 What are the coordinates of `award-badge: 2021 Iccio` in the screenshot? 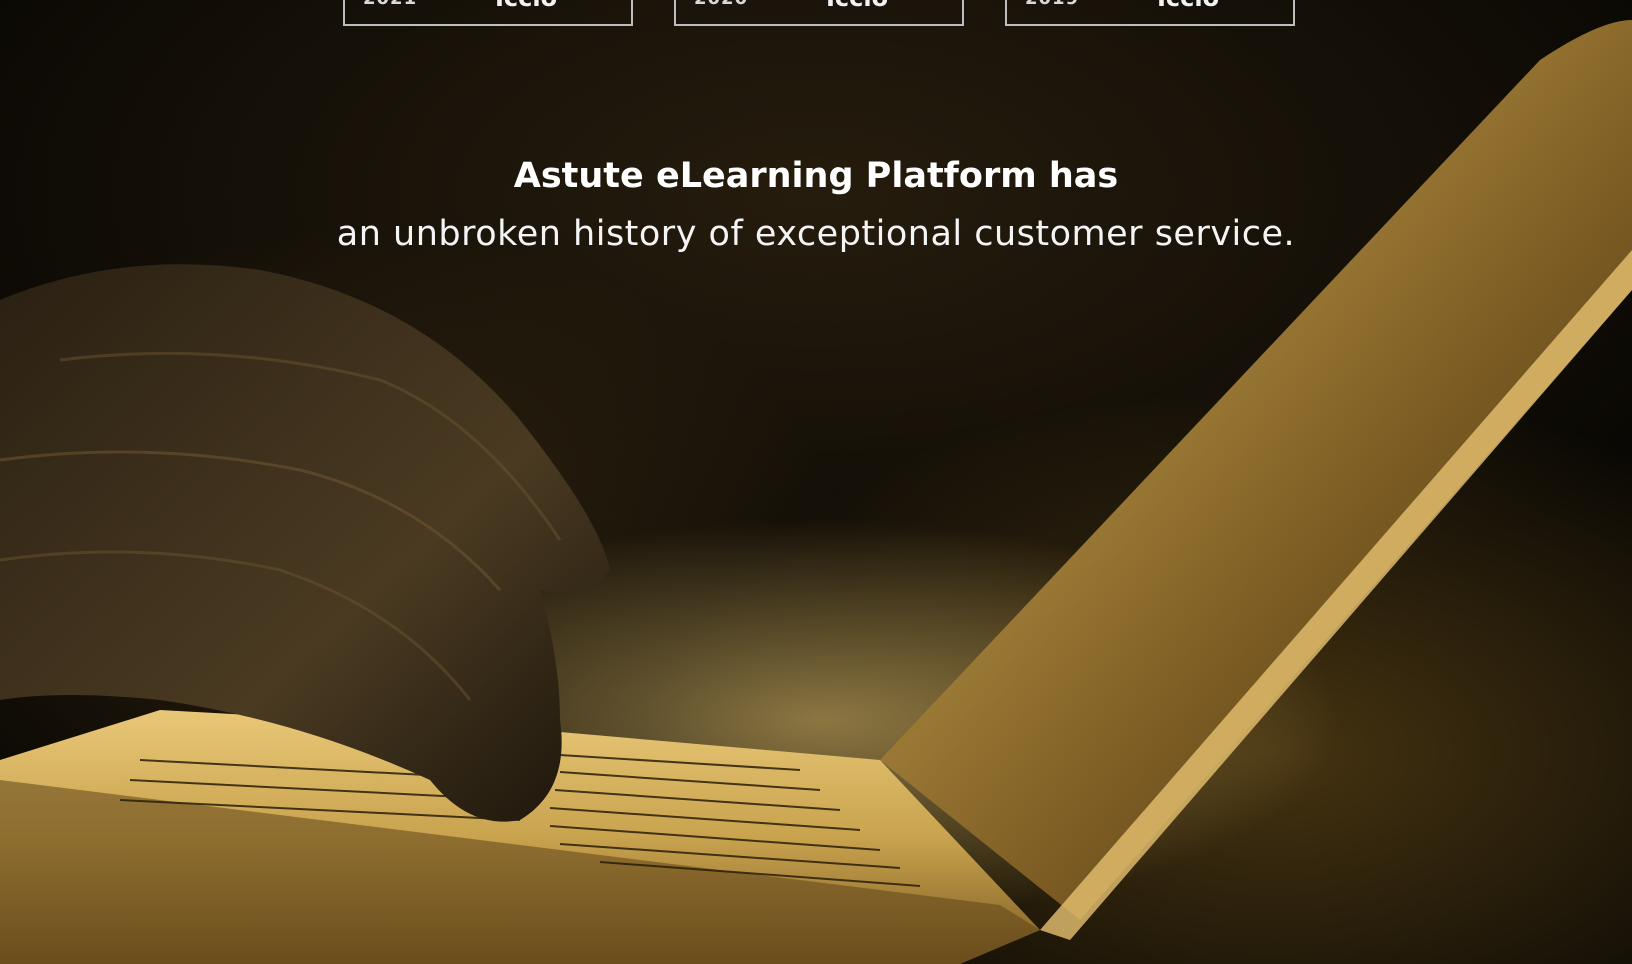 It's located at (488, 13).